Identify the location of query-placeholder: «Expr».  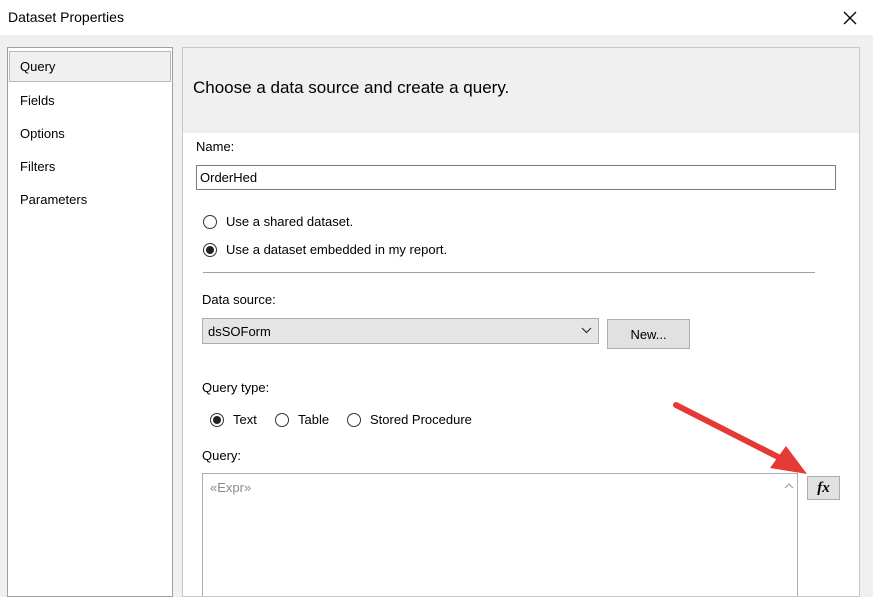
(231, 487).